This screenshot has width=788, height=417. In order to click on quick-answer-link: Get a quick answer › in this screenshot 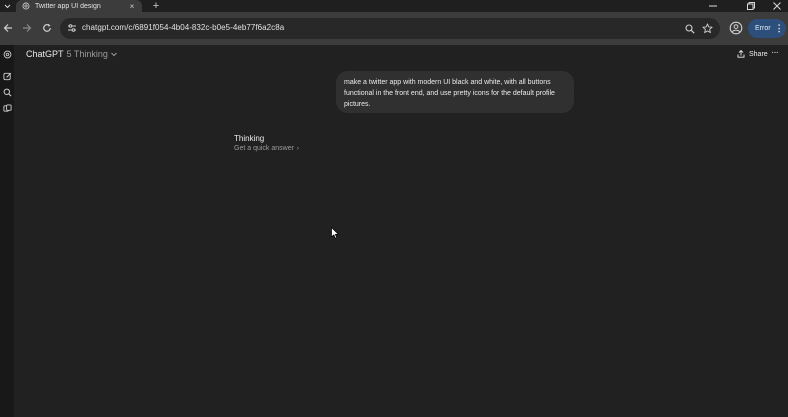, I will do `click(266, 148)`.